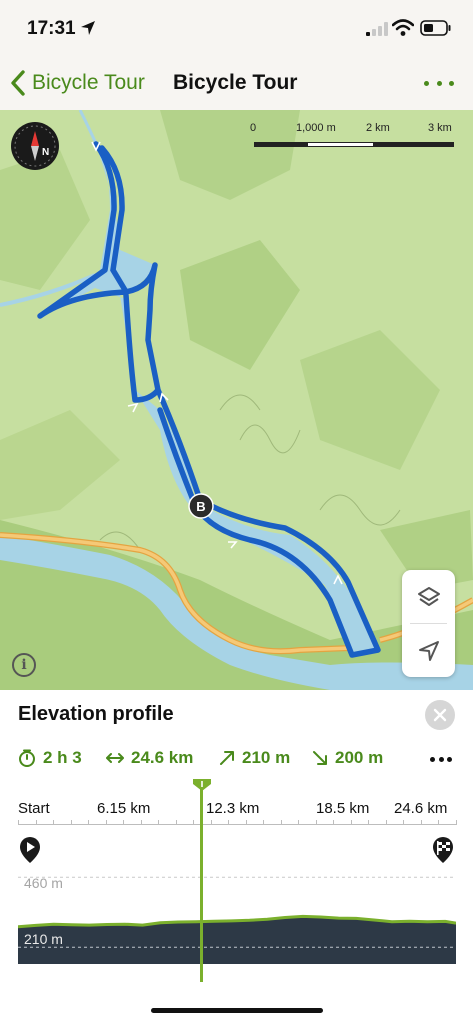  I want to click on x-tick-label: 6.15 km, so click(124, 808).